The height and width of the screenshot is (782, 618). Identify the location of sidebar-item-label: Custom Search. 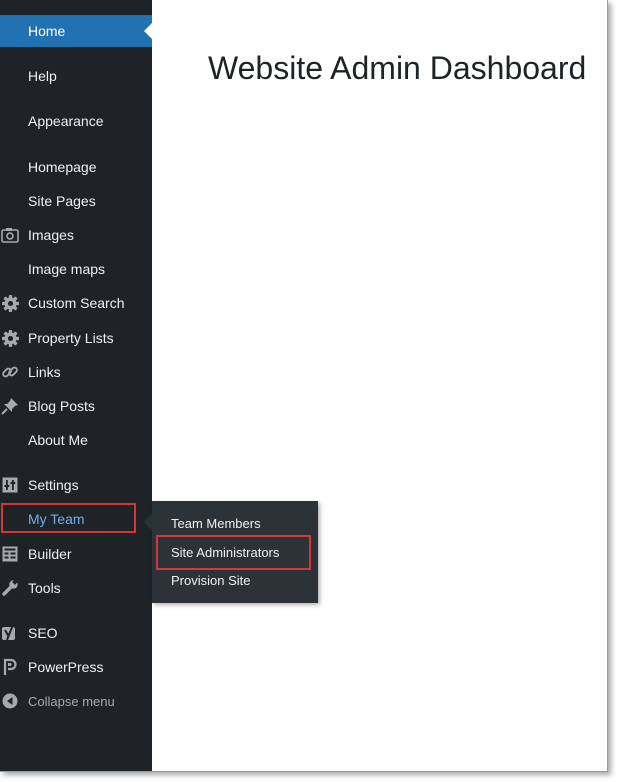
(76, 303).